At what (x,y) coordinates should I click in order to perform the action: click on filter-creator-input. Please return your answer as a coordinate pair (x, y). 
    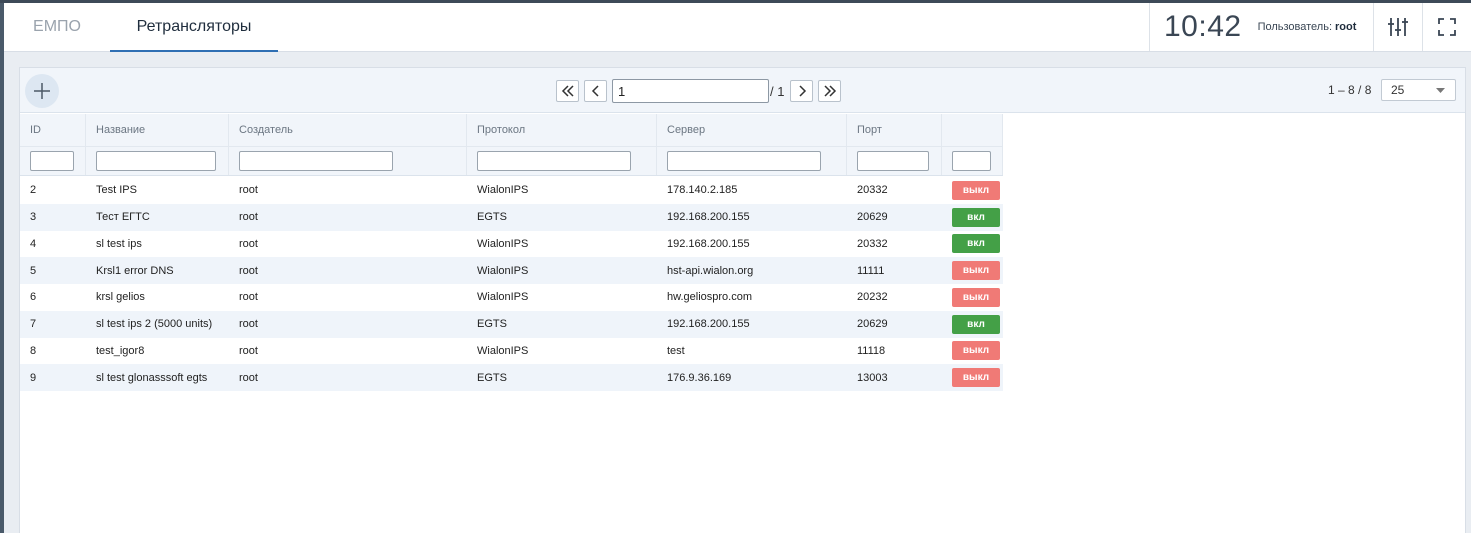
    Looking at the image, I should click on (316, 161).